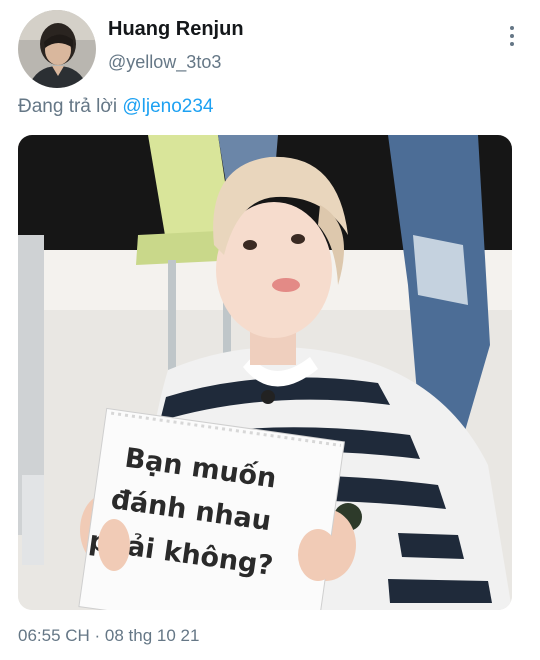 The height and width of the screenshot is (660, 540). What do you see at coordinates (167, 106) in the screenshot?
I see `reply-mention-link: @ljeno234` at bounding box center [167, 106].